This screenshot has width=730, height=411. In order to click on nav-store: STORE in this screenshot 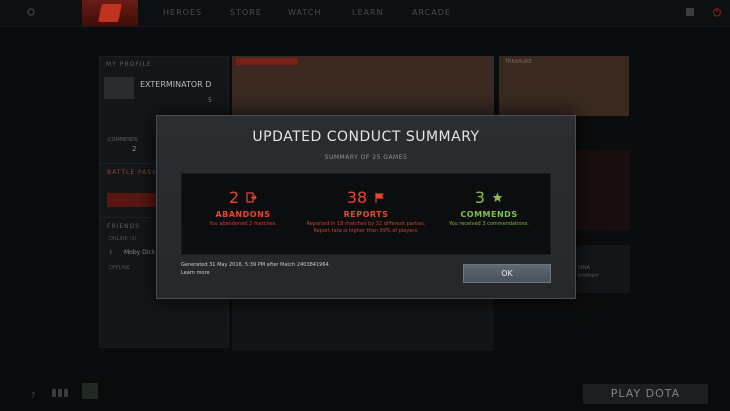, I will do `click(246, 12)`.